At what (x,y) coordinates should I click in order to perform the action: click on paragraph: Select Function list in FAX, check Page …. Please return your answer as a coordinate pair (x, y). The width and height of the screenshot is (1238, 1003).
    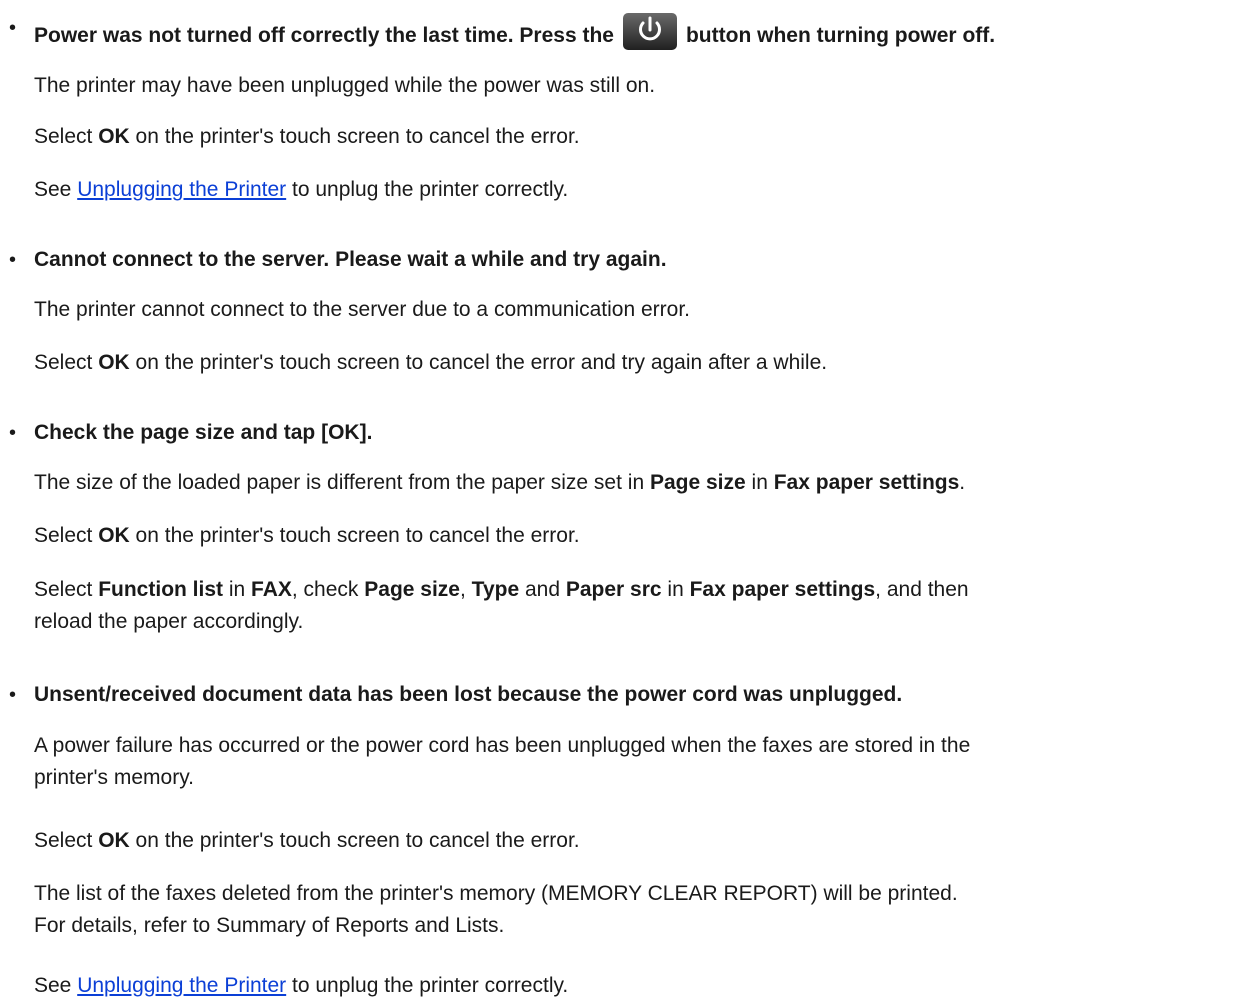
    Looking at the image, I should click on (501, 605).